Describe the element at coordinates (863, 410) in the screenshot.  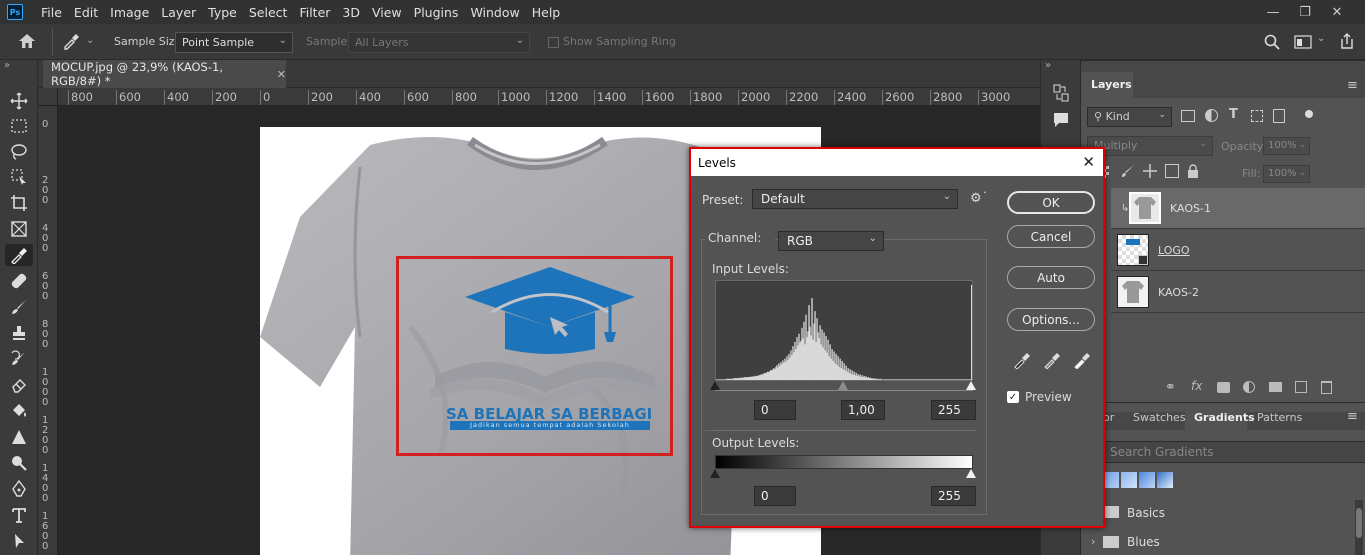
I see `input-gamma-field: 1,00` at that location.